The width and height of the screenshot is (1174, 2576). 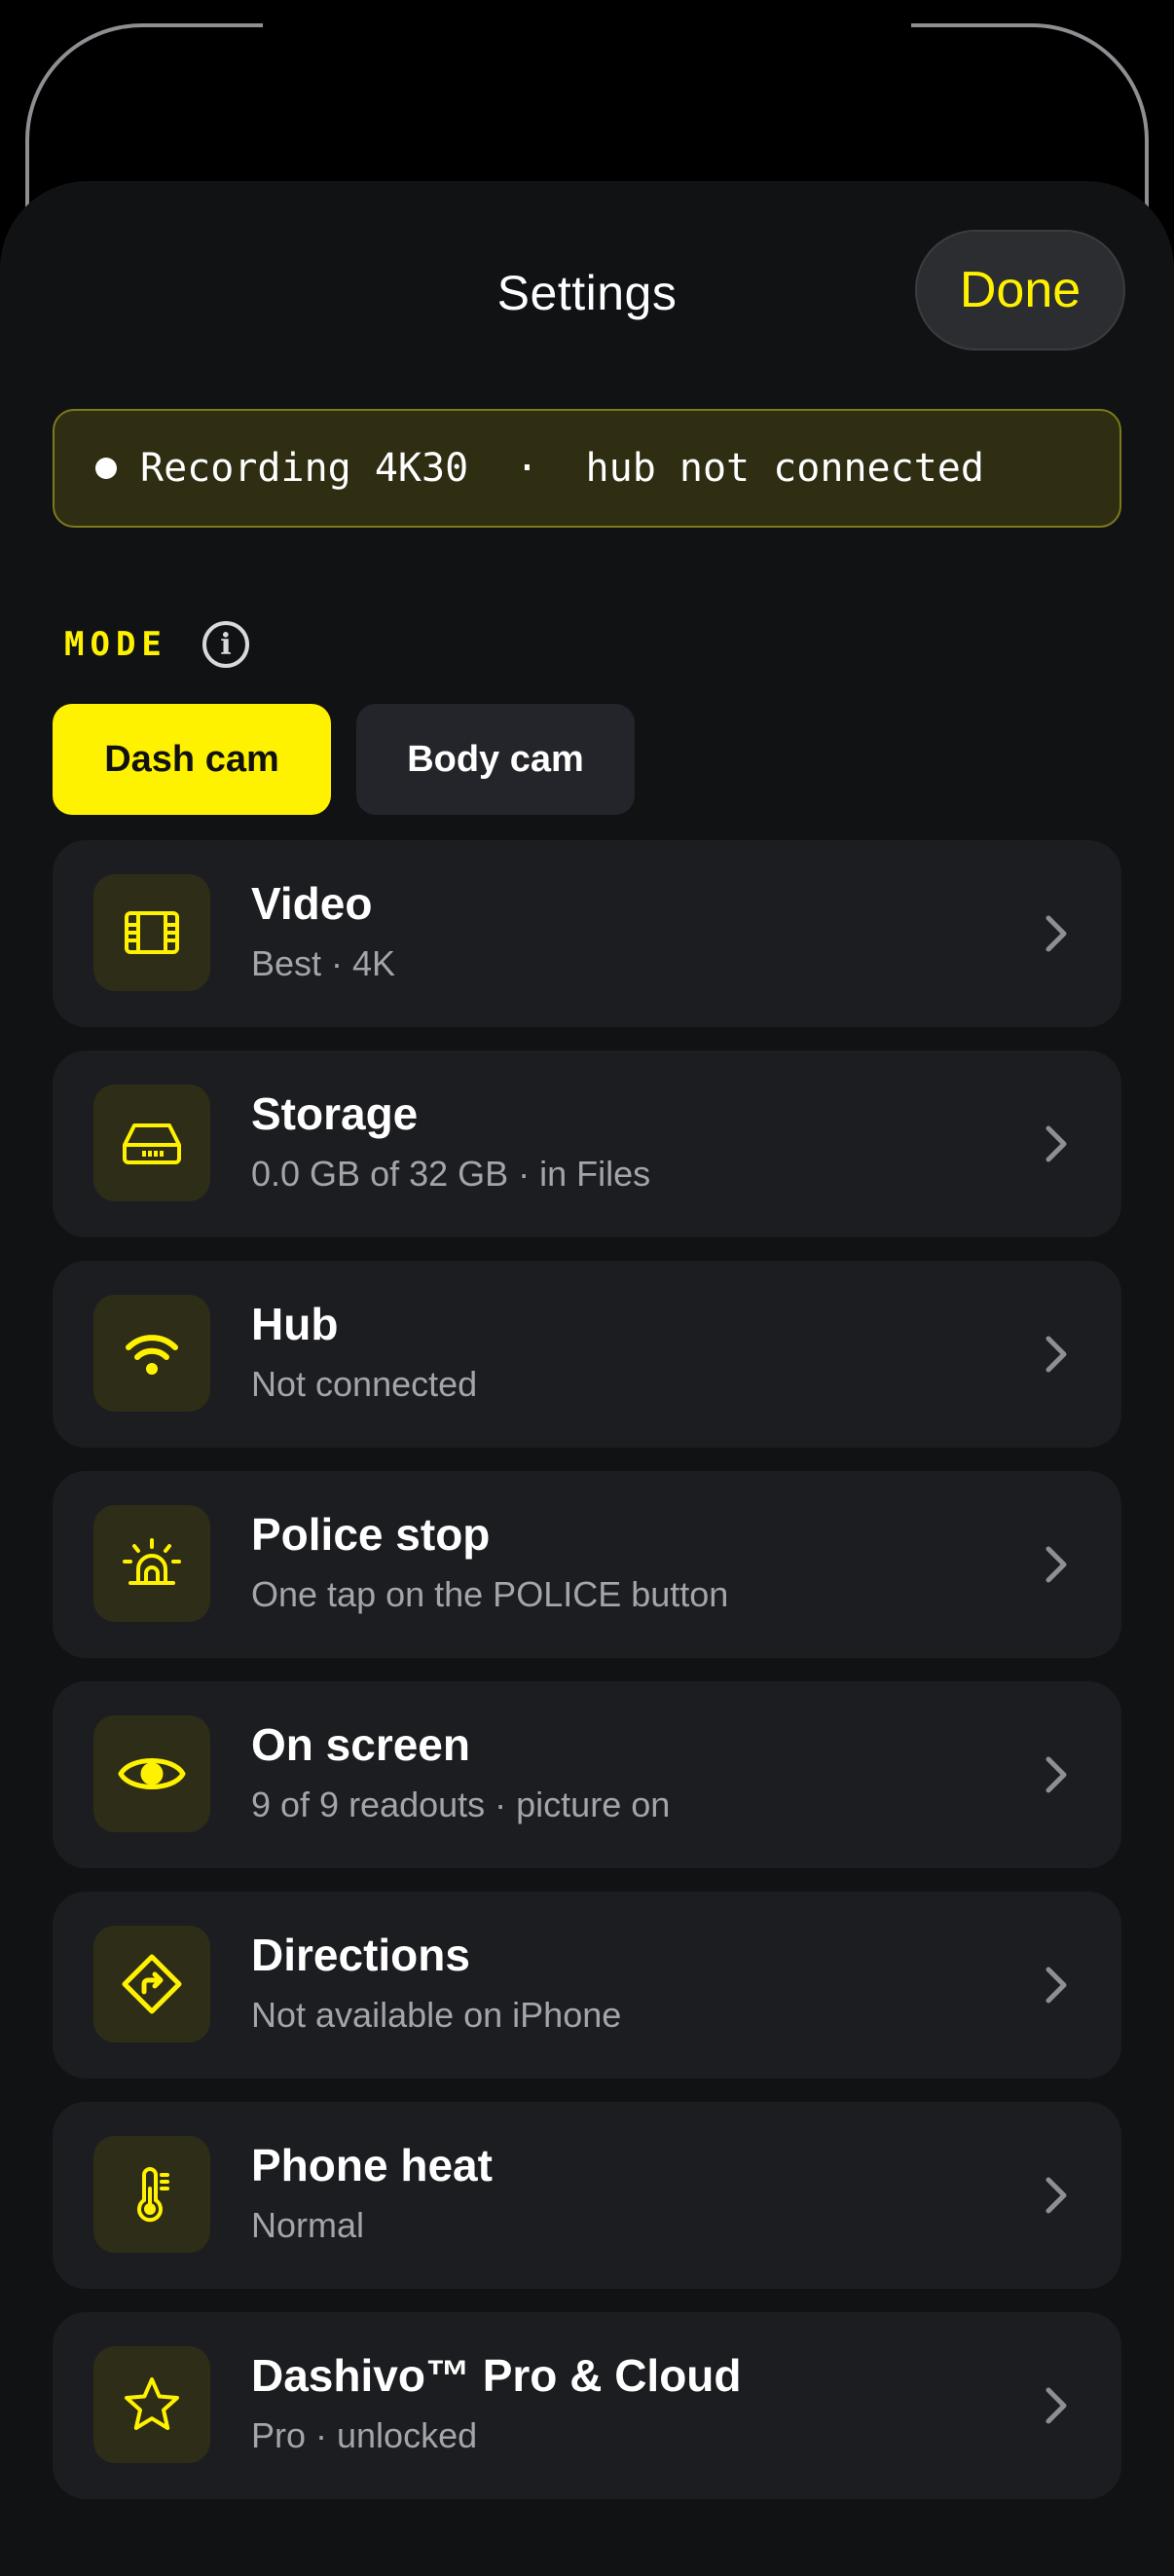 I want to click on sheet-header: Settings Done, so click(x=587, y=293).